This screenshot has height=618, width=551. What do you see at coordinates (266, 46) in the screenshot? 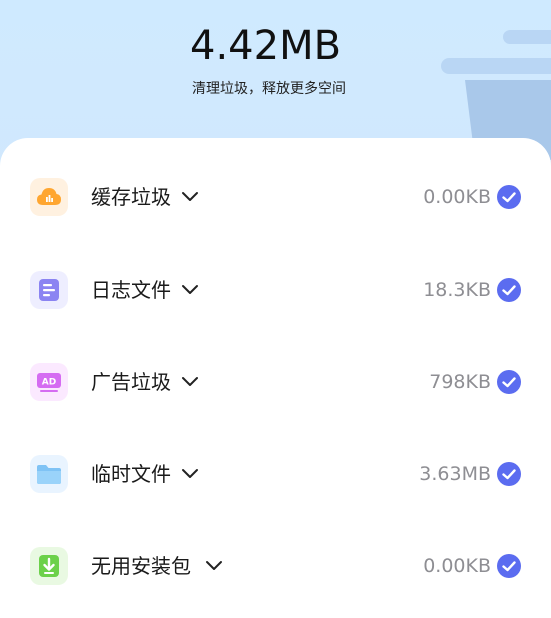
I see `total-junk-size: 4.42MB` at bounding box center [266, 46].